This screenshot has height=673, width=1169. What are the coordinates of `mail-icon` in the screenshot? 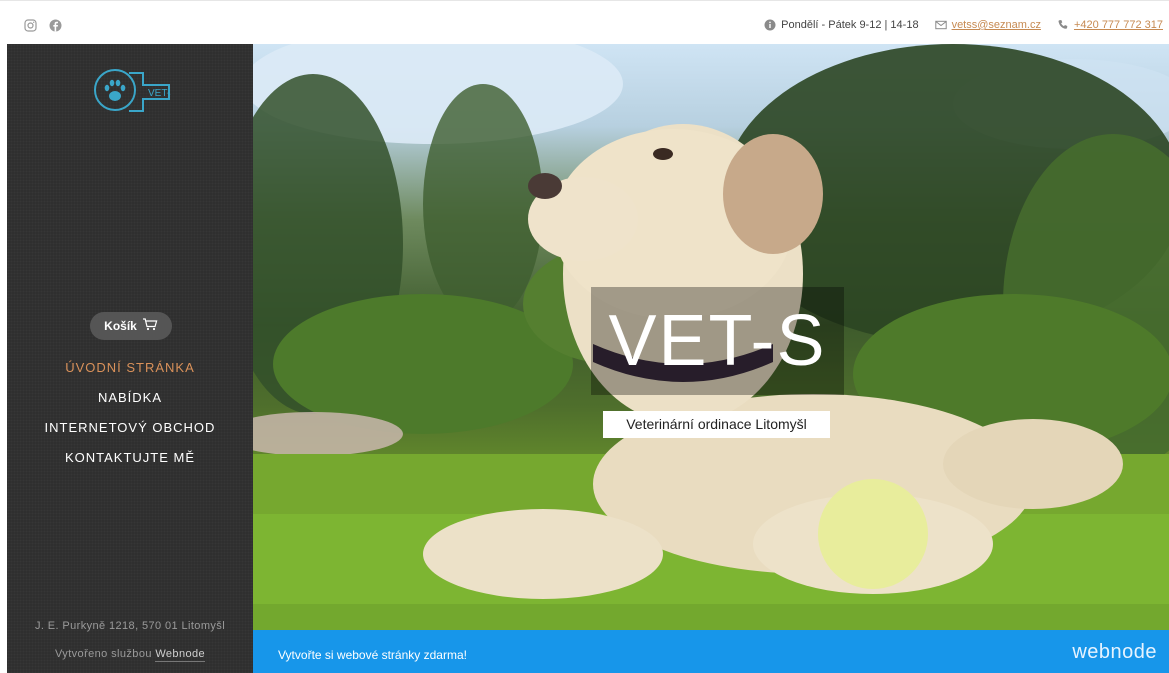 It's located at (940, 25).